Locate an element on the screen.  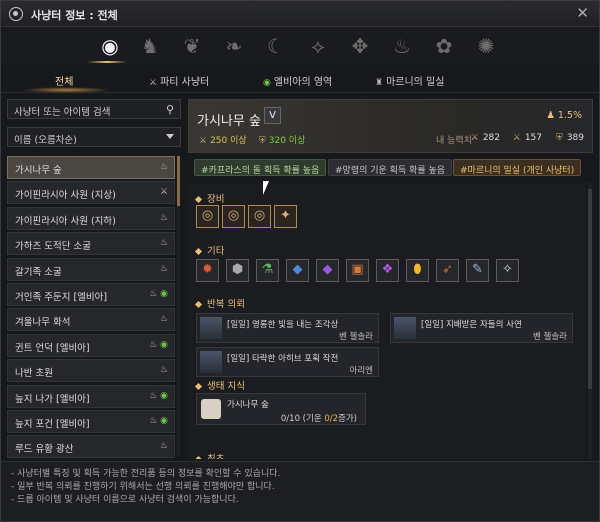
quest-card: [일일] 지배받은 자들의 사연 벤 첼솔라 is located at coordinates (481, 328).